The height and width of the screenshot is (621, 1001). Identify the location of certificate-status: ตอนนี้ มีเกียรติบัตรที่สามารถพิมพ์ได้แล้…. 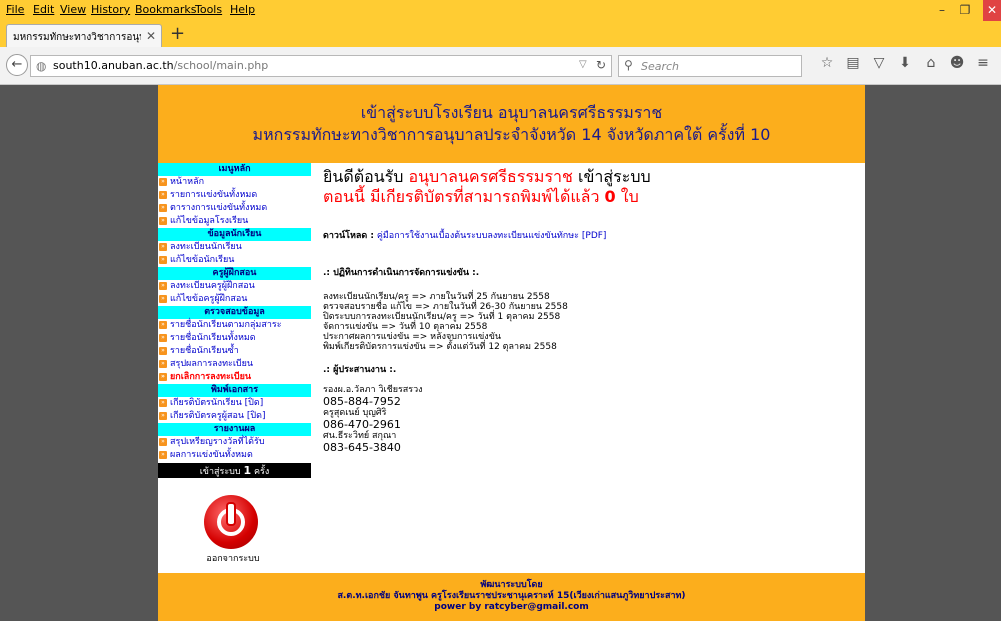
(481, 196).